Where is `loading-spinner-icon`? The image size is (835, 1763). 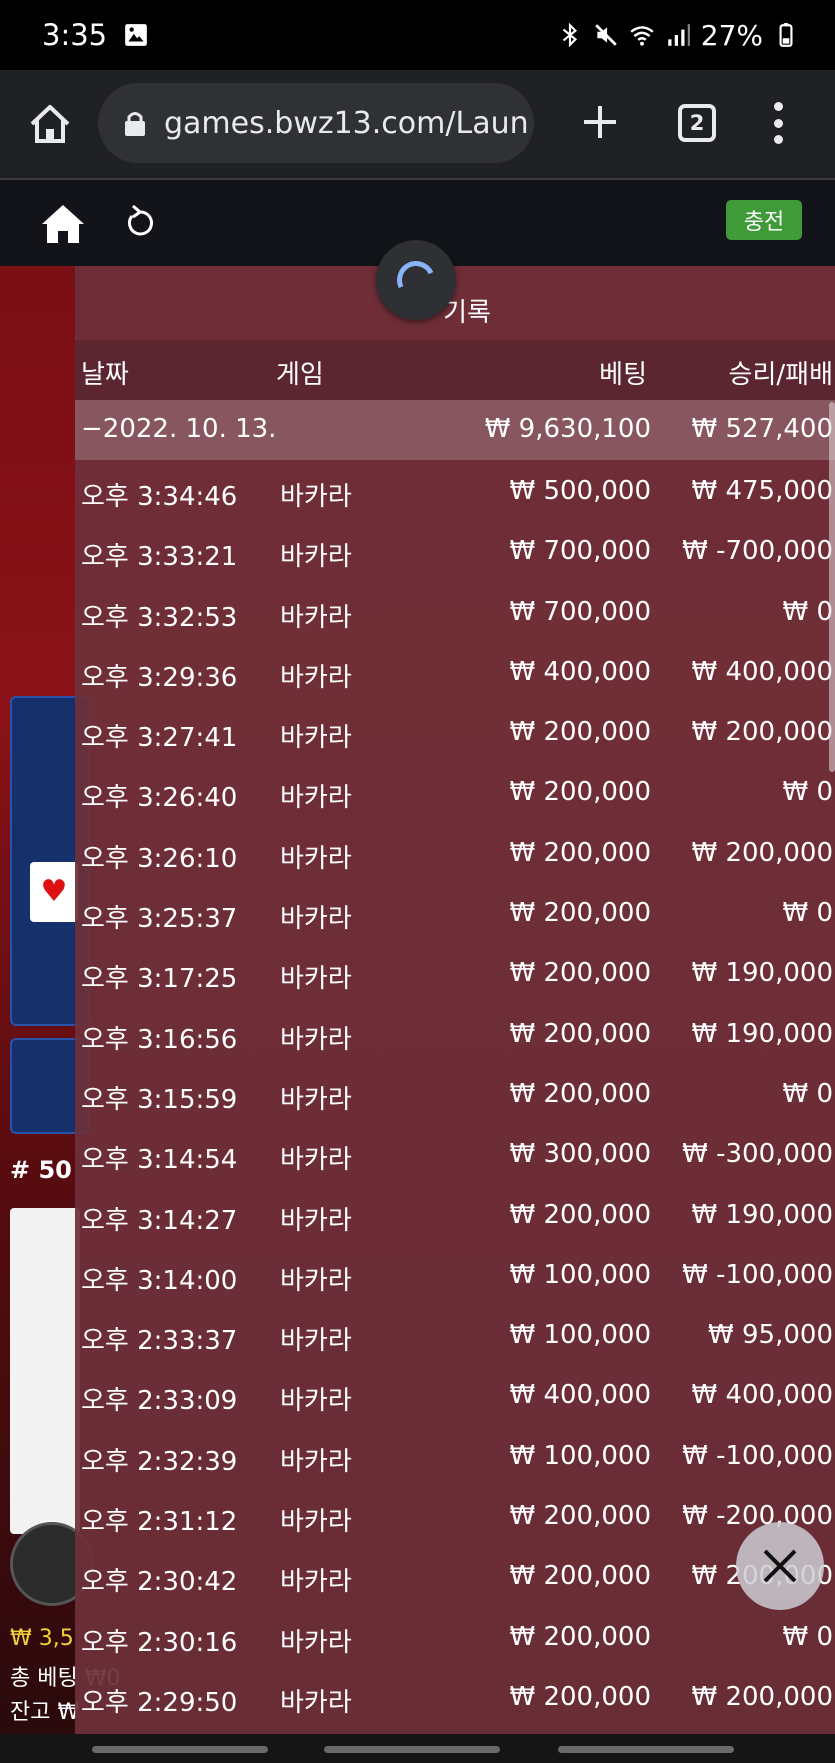
loading-spinner-icon is located at coordinates (416, 280).